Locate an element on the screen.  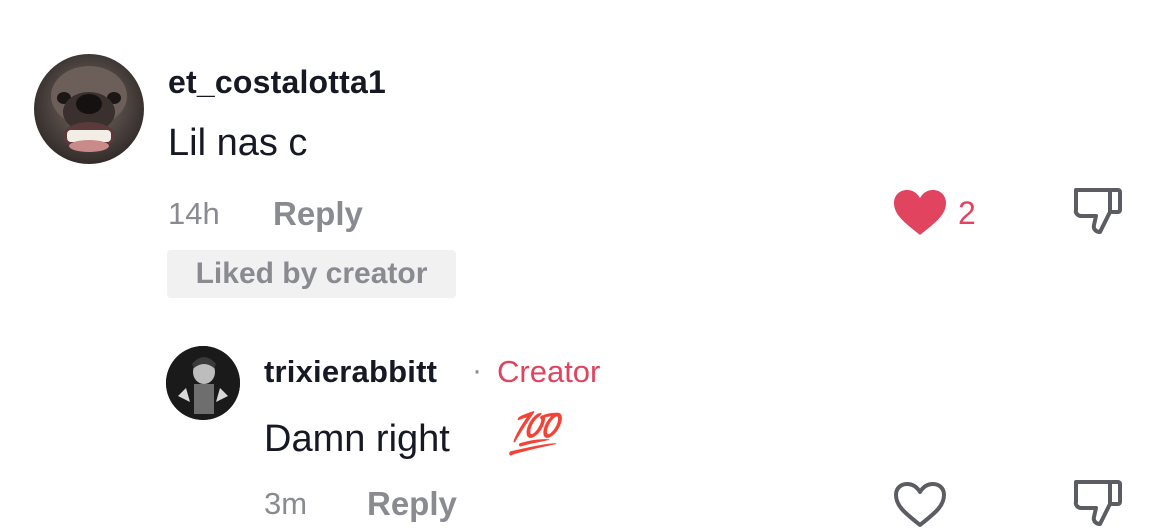
creator-tag: Creator is located at coordinates (549, 371).